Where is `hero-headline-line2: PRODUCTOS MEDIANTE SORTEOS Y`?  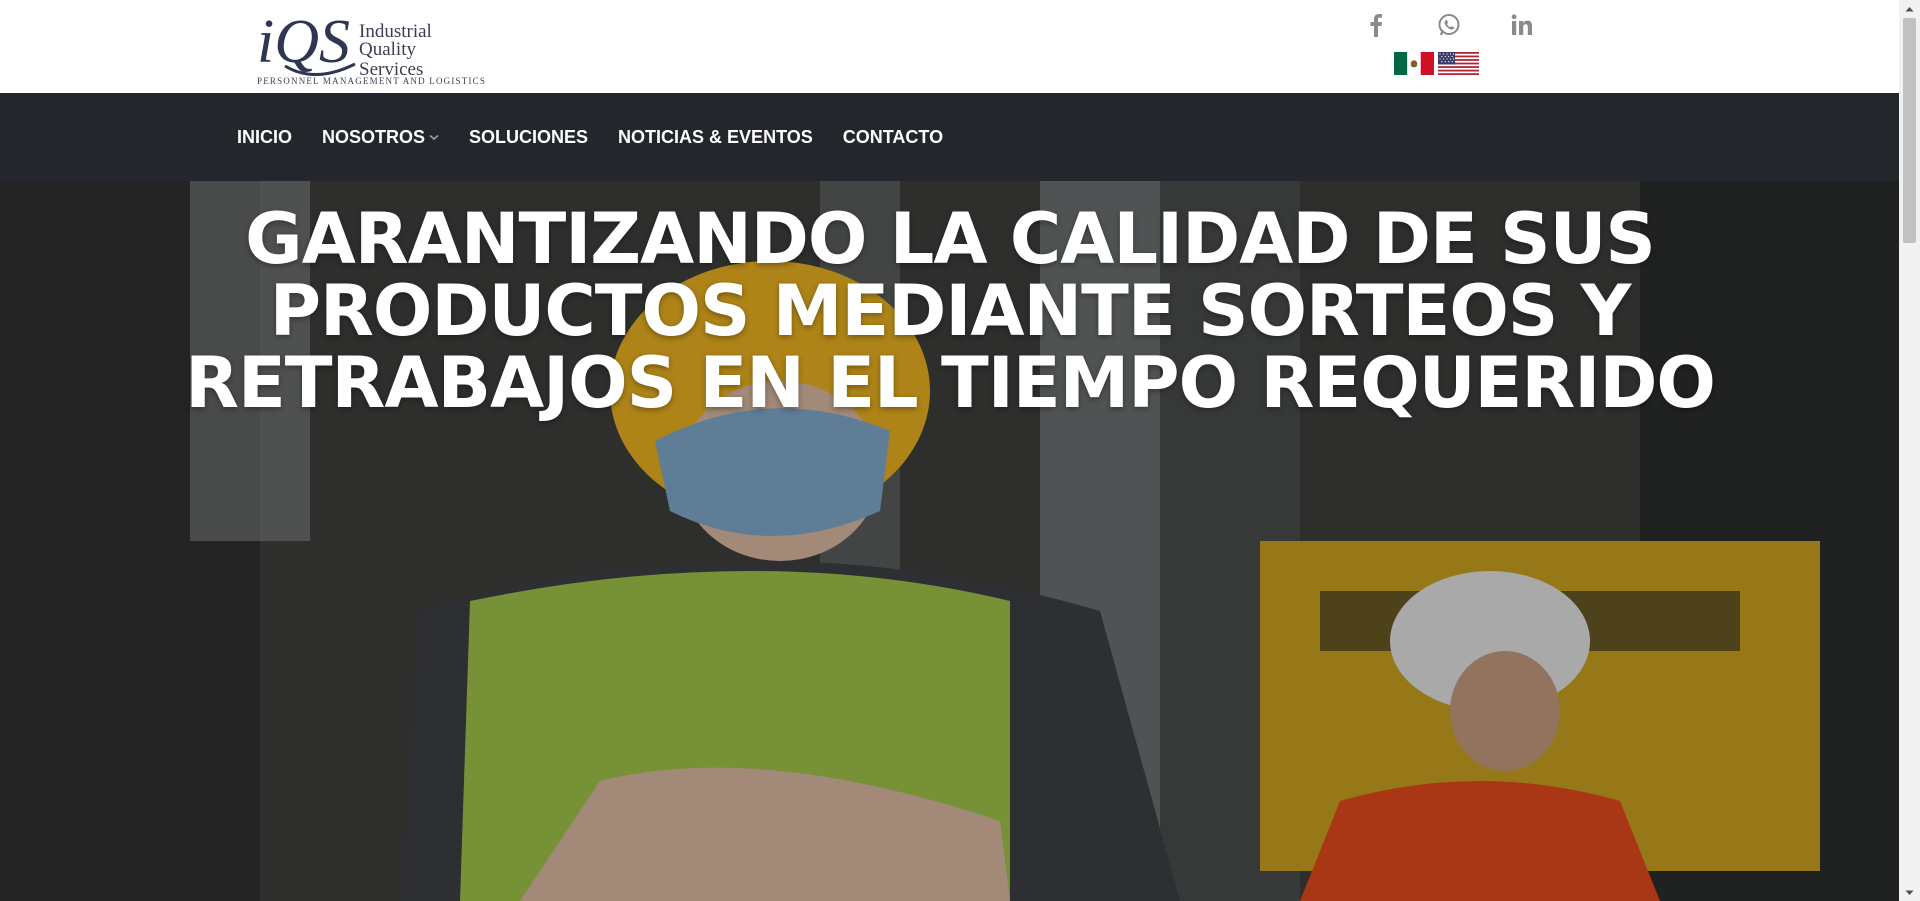
hero-headline-line2: PRODUCTOS MEDIANTE SORTEOS Y is located at coordinates (950, 311).